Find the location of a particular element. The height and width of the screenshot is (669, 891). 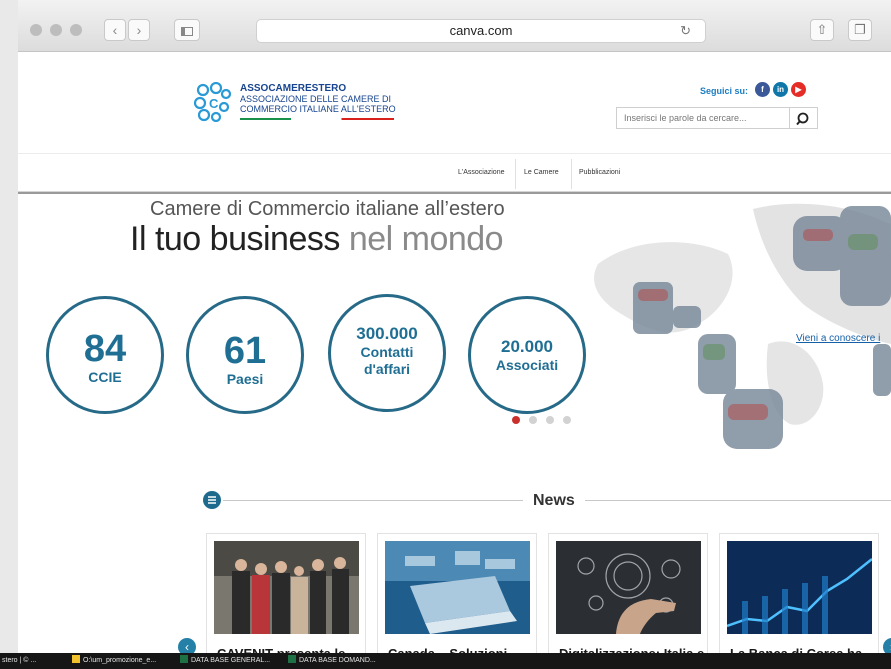

reload-icon: ↻ is located at coordinates (685, 31).